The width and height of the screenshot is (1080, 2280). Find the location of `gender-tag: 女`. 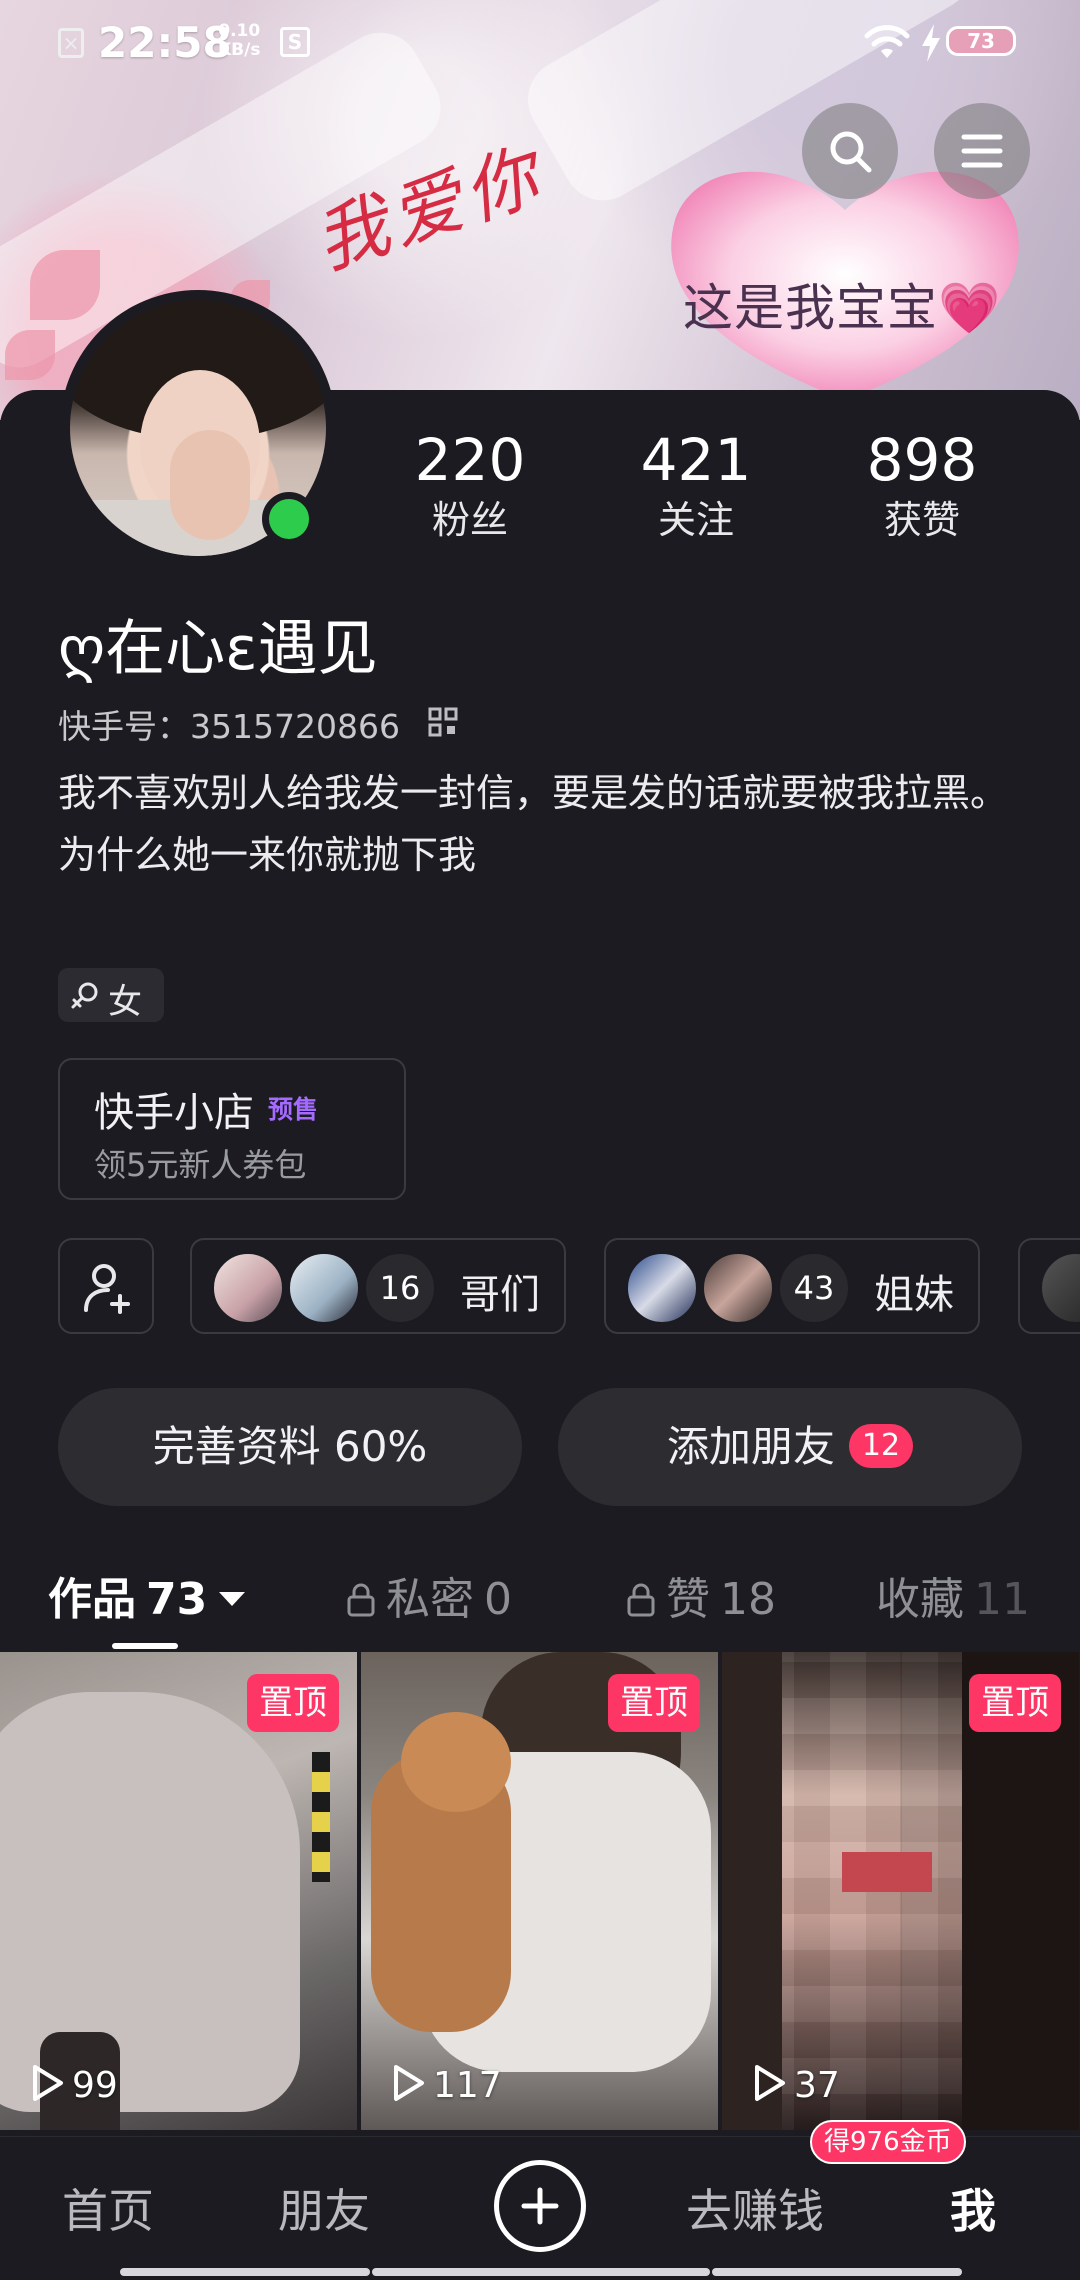

gender-tag: 女 is located at coordinates (111, 995).